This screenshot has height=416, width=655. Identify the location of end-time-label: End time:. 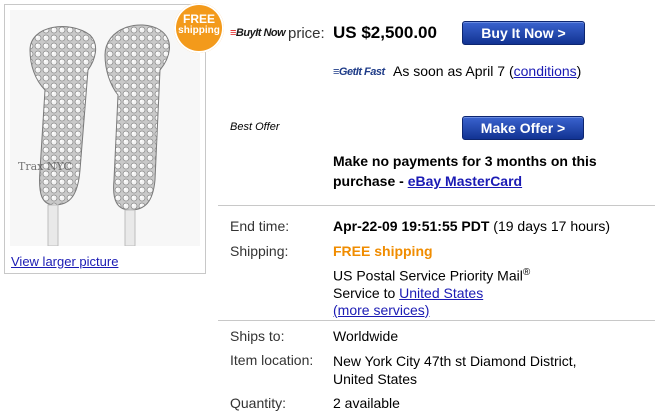
(260, 226).